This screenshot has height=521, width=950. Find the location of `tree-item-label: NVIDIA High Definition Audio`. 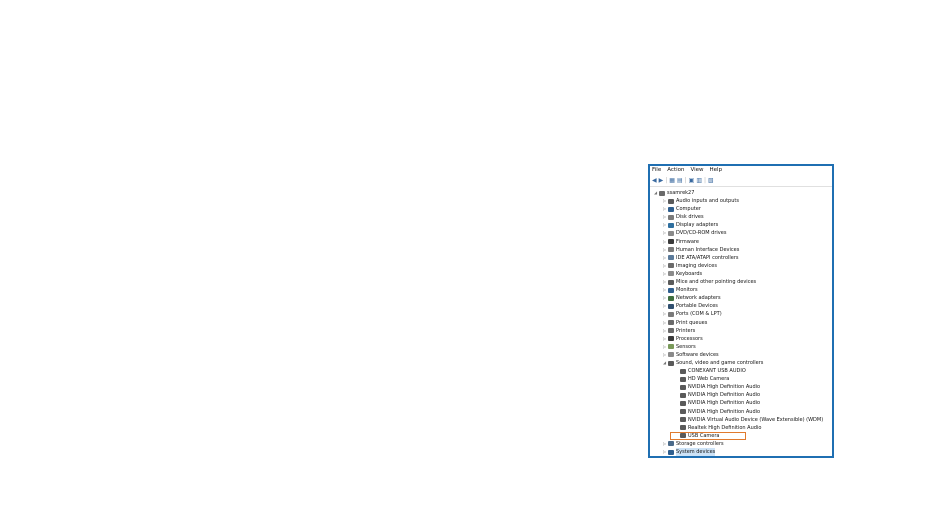

tree-item-label: NVIDIA High Definition Audio is located at coordinates (724, 411).